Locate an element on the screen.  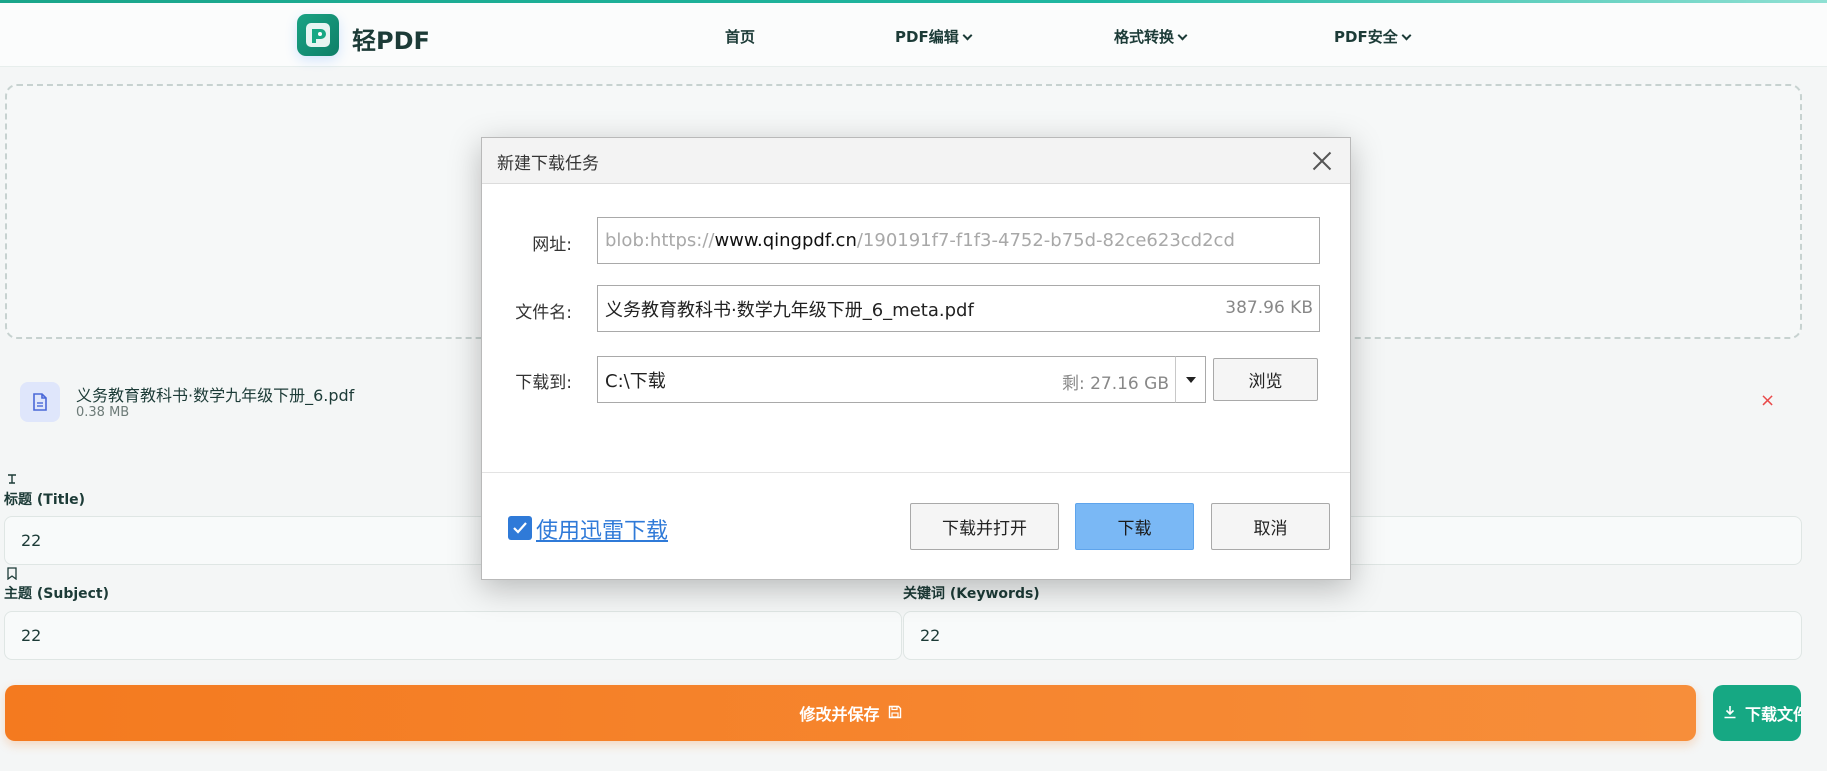
xunlei-bird-icon is located at coordinates (520, 528).